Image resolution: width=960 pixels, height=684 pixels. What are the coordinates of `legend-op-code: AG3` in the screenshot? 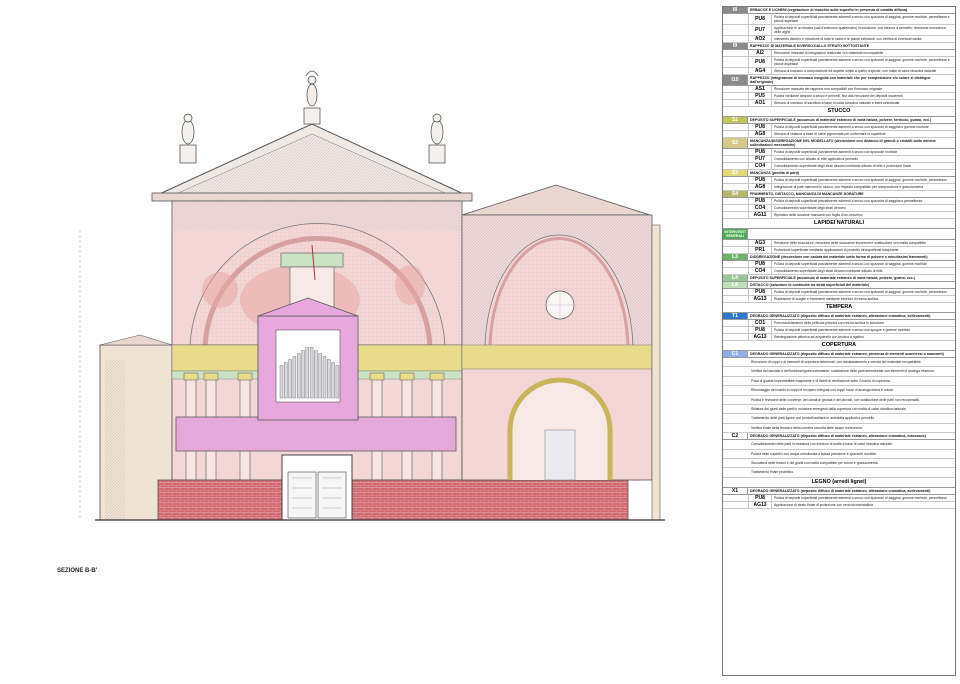 It's located at (760, 243).